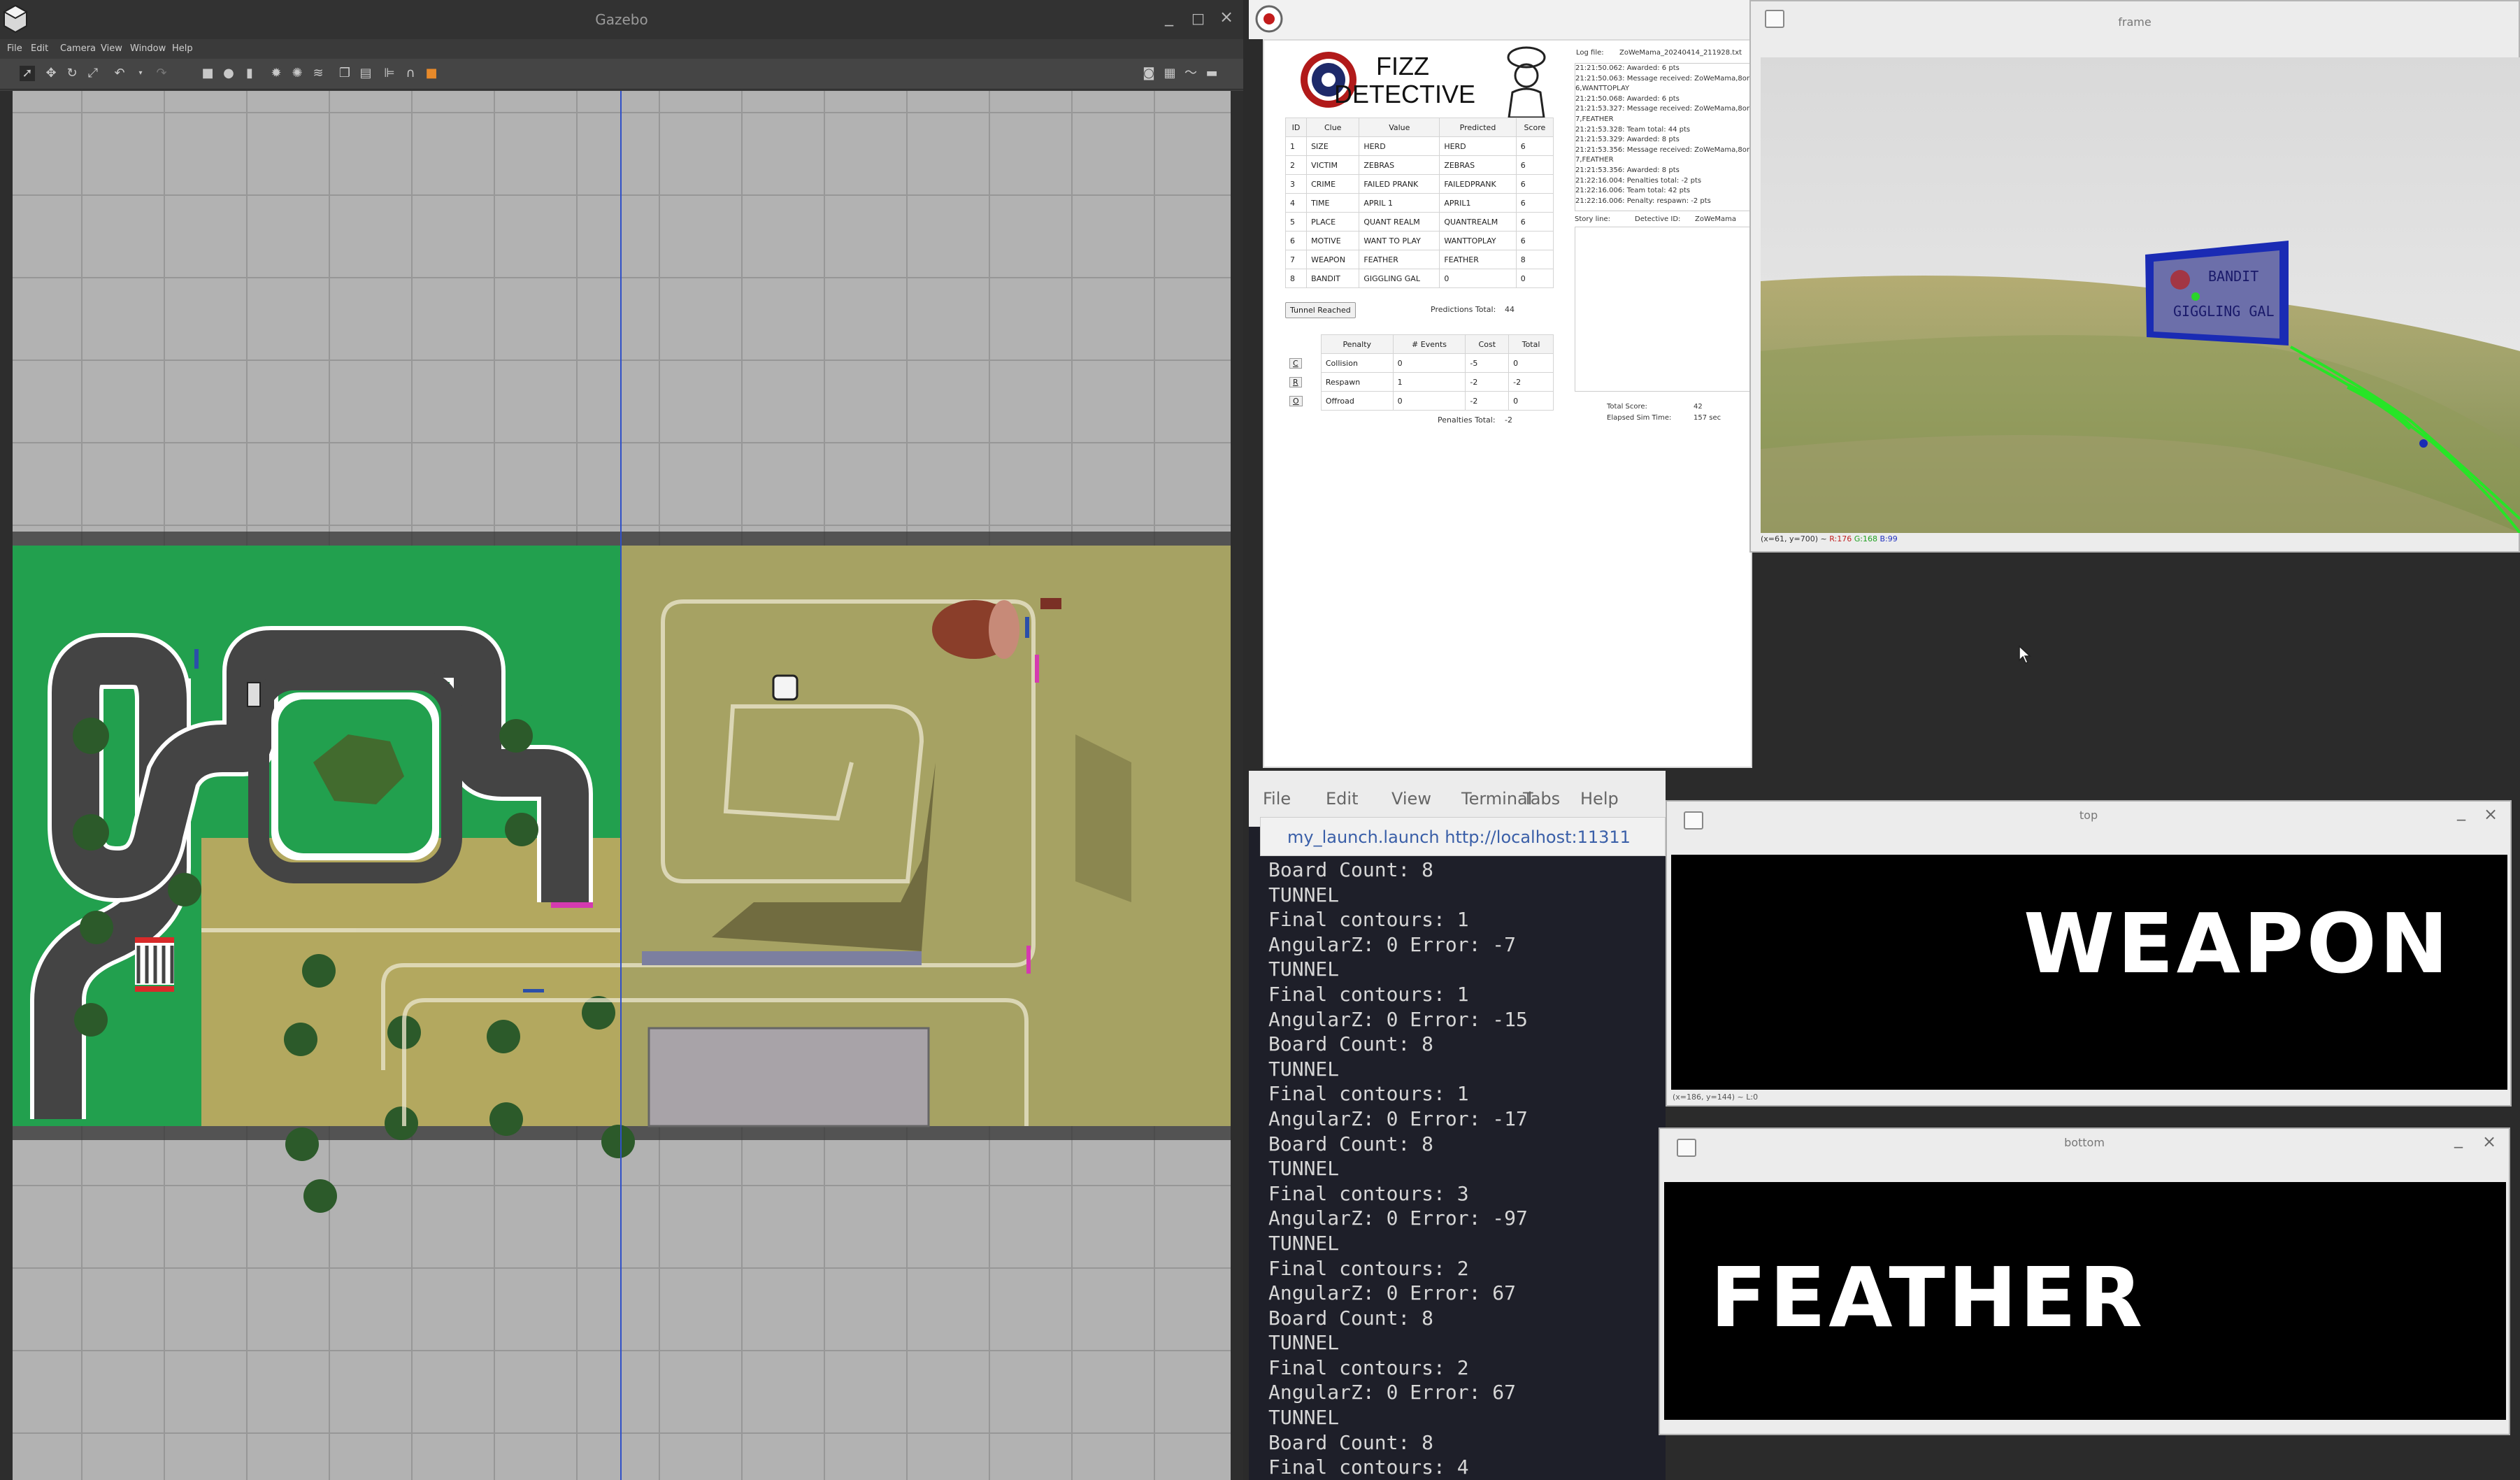  What do you see at coordinates (1399, 278) in the screenshot?
I see `table-cell: GIGGLING GAL` at bounding box center [1399, 278].